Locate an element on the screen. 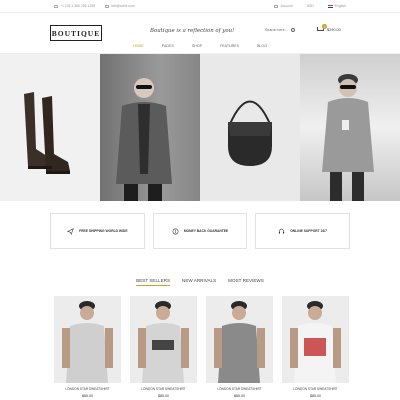 The image size is (400, 400). language-label: English is located at coordinates (340, 6).